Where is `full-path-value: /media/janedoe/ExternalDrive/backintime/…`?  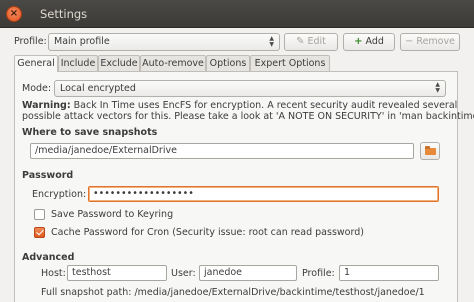 full-path-value: /media/janedoe/ExternalDrive/backintime/… is located at coordinates (279, 292).